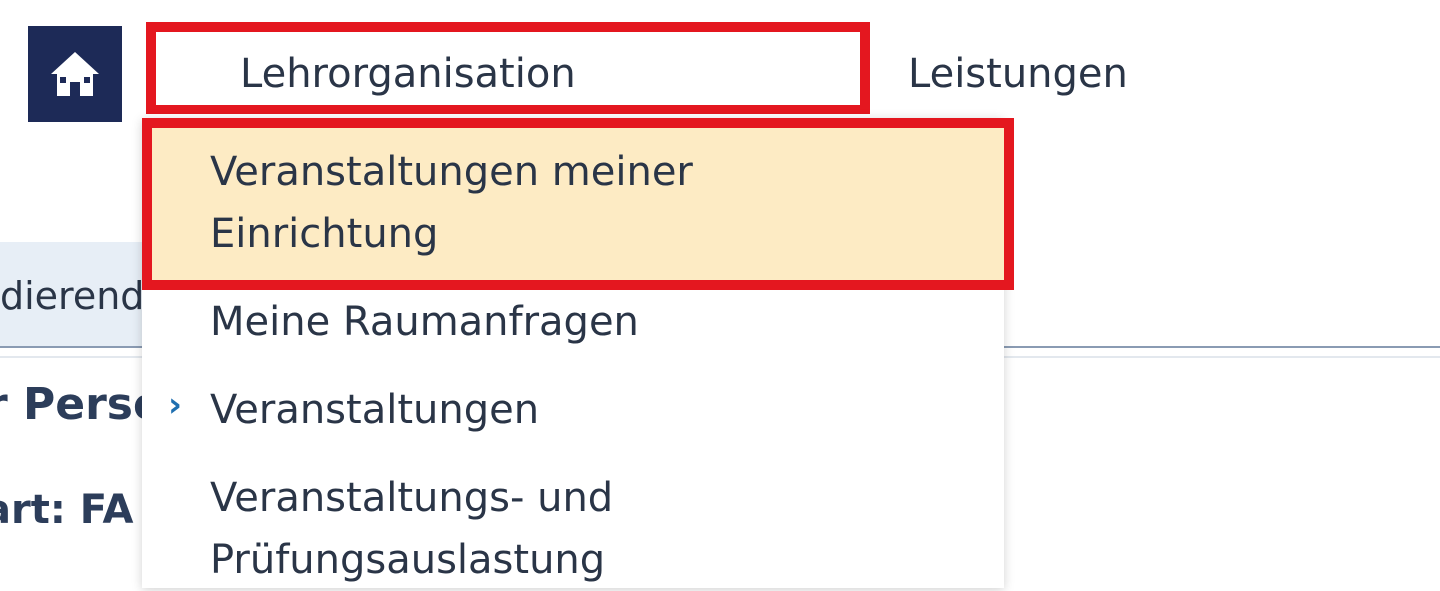 The width and height of the screenshot is (1440, 591). I want to click on home-icon, so click(75, 74).